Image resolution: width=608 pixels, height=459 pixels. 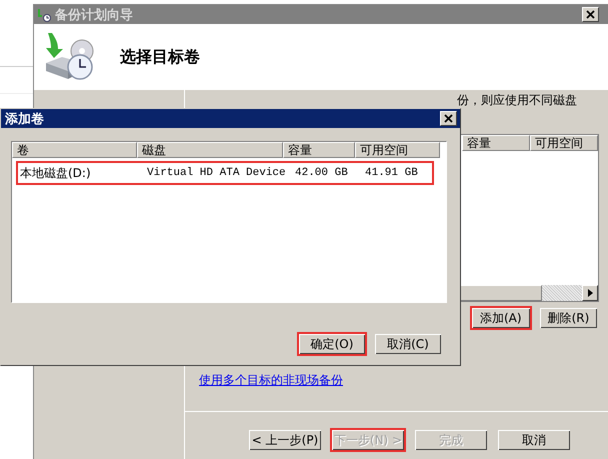 I want to click on table-cell-text: Virtual HD ATA Device, so click(x=216, y=173).